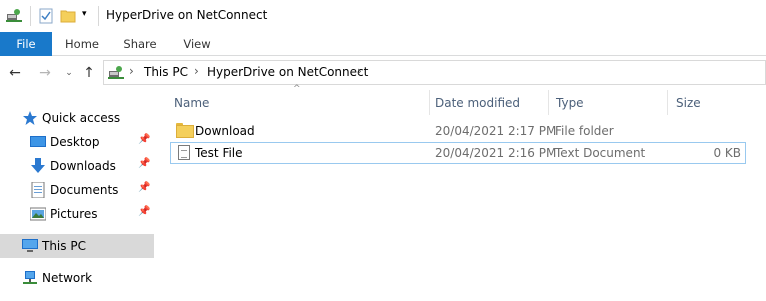  Describe the element at coordinates (383, 44) in the screenshot. I see `ribbon-tabs: File Home Share View` at that location.